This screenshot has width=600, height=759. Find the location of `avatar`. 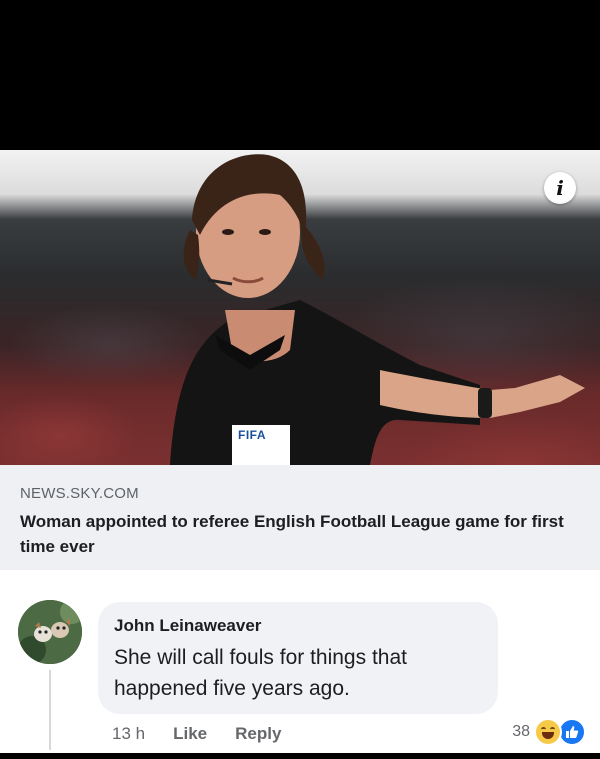

avatar is located at coordinates (50, 632).